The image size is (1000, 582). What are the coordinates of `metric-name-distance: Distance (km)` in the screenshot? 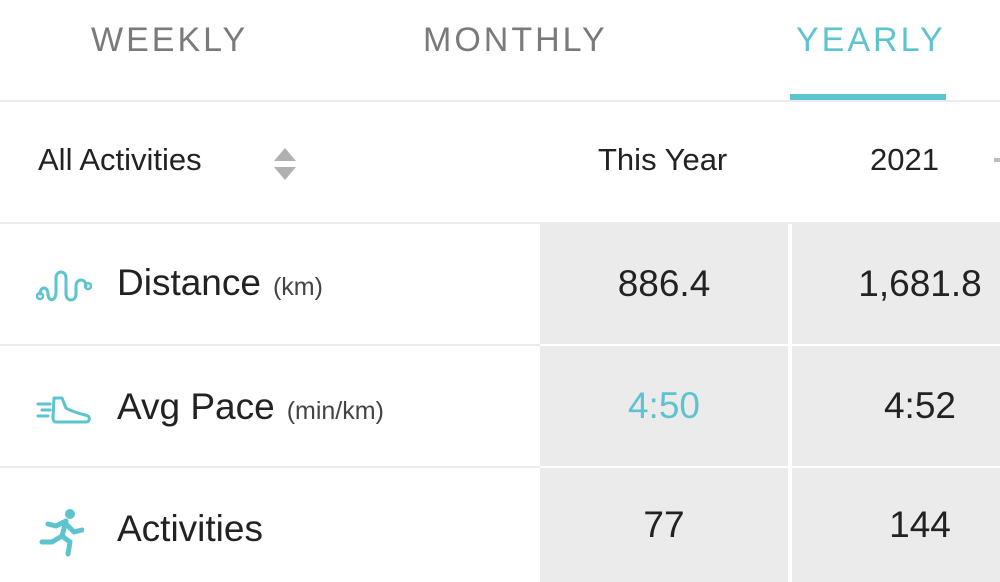 It's located at (220, 282).